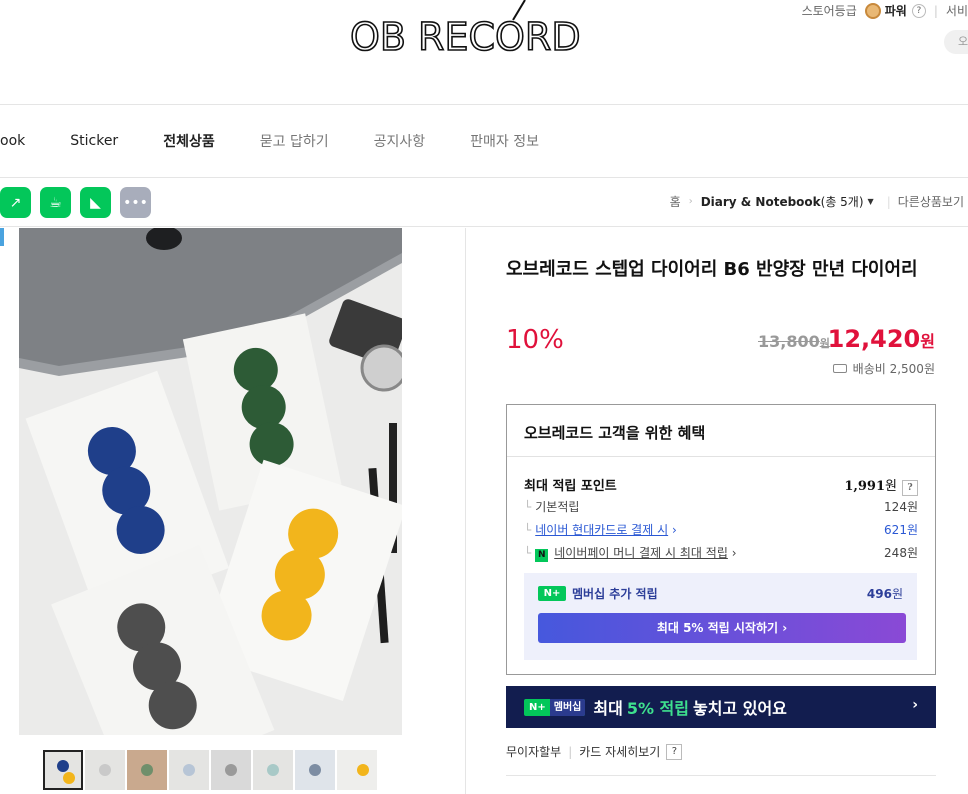 Image resolution: width=968 pixels, height=794 pixels. I want to click on nav-item-notice: 공지사항, so click(400, 141).